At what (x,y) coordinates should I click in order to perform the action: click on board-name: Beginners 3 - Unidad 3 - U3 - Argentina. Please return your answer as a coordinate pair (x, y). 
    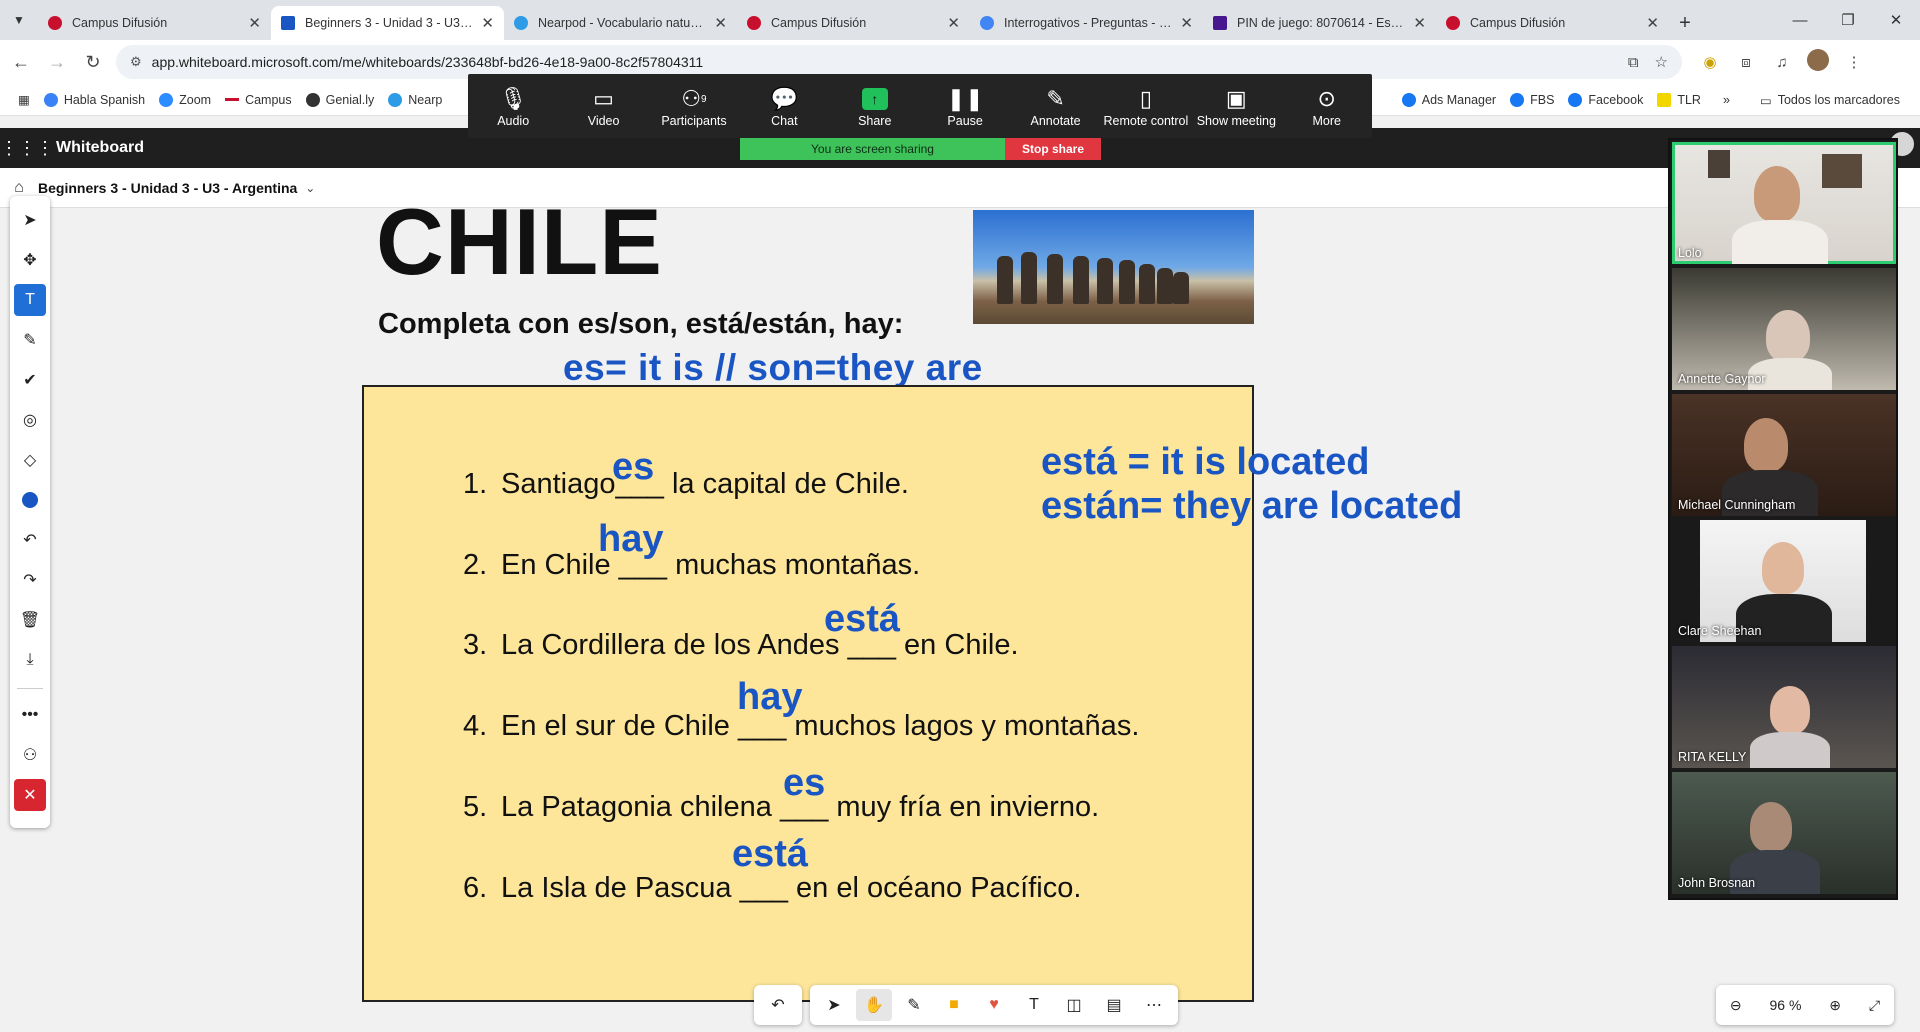
    Looking at the image, I should click on (167, 188).